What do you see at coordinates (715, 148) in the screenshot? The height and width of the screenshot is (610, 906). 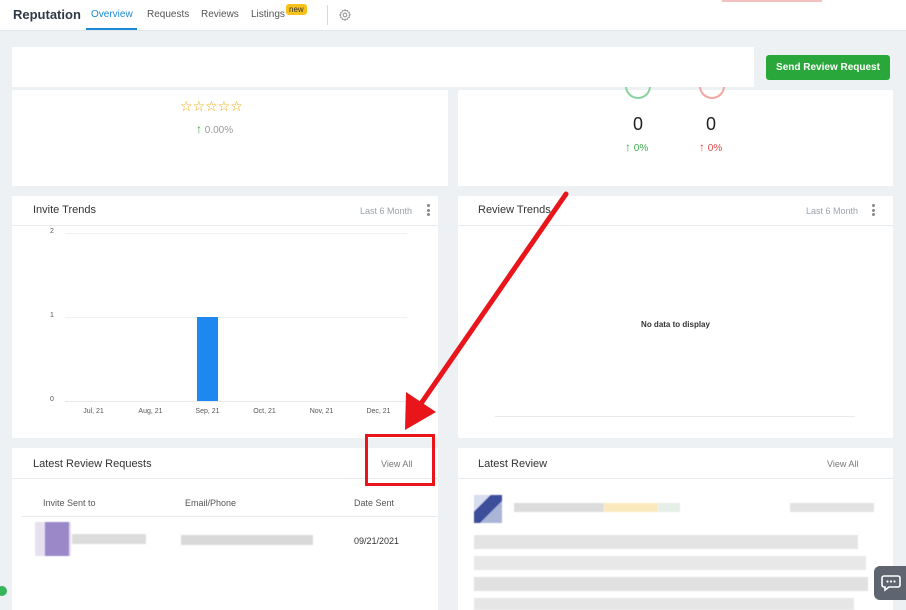 I see `negative-change-value: 0%` at bounding box center [715, 148].